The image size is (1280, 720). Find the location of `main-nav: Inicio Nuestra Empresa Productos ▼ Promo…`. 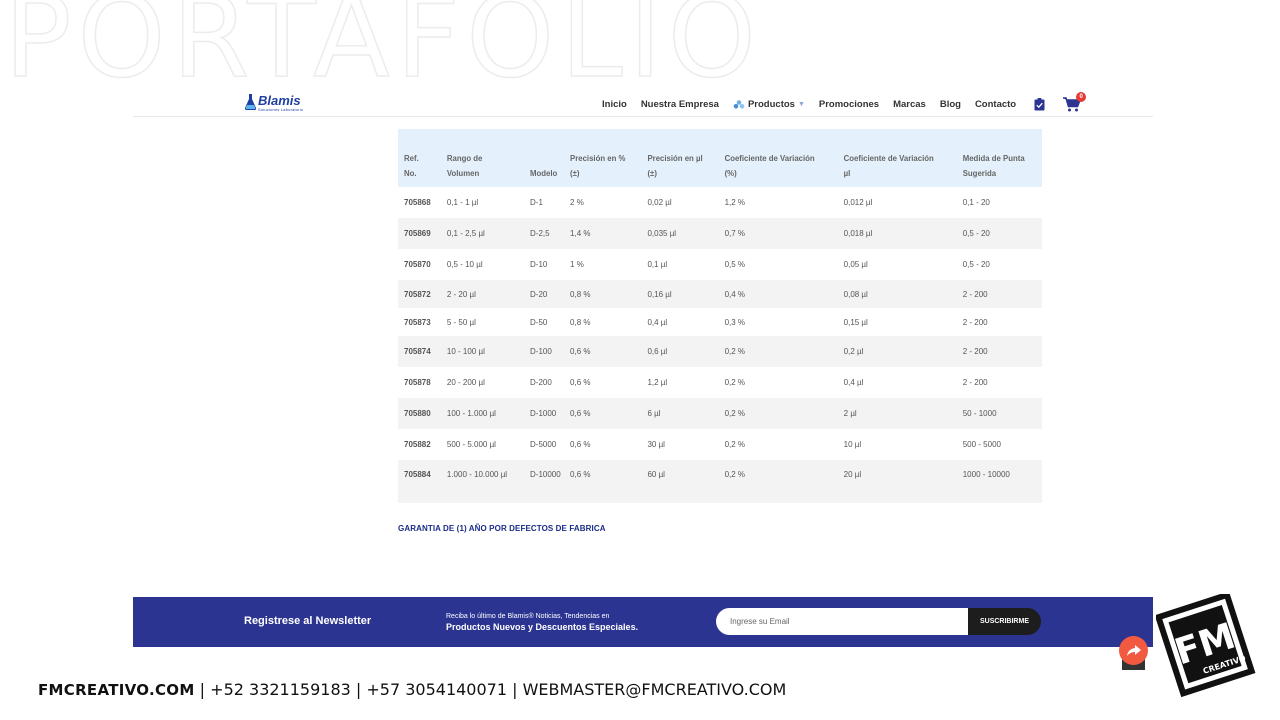

main-nav: Inicio Nuestra Empresa Productos ▼ Promo… is located at coordinates (844, 102).